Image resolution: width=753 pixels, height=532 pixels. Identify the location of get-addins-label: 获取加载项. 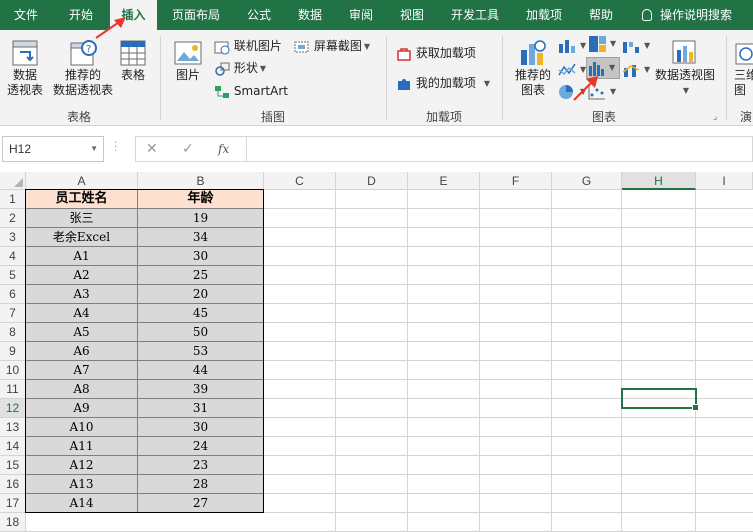
(445, 53).